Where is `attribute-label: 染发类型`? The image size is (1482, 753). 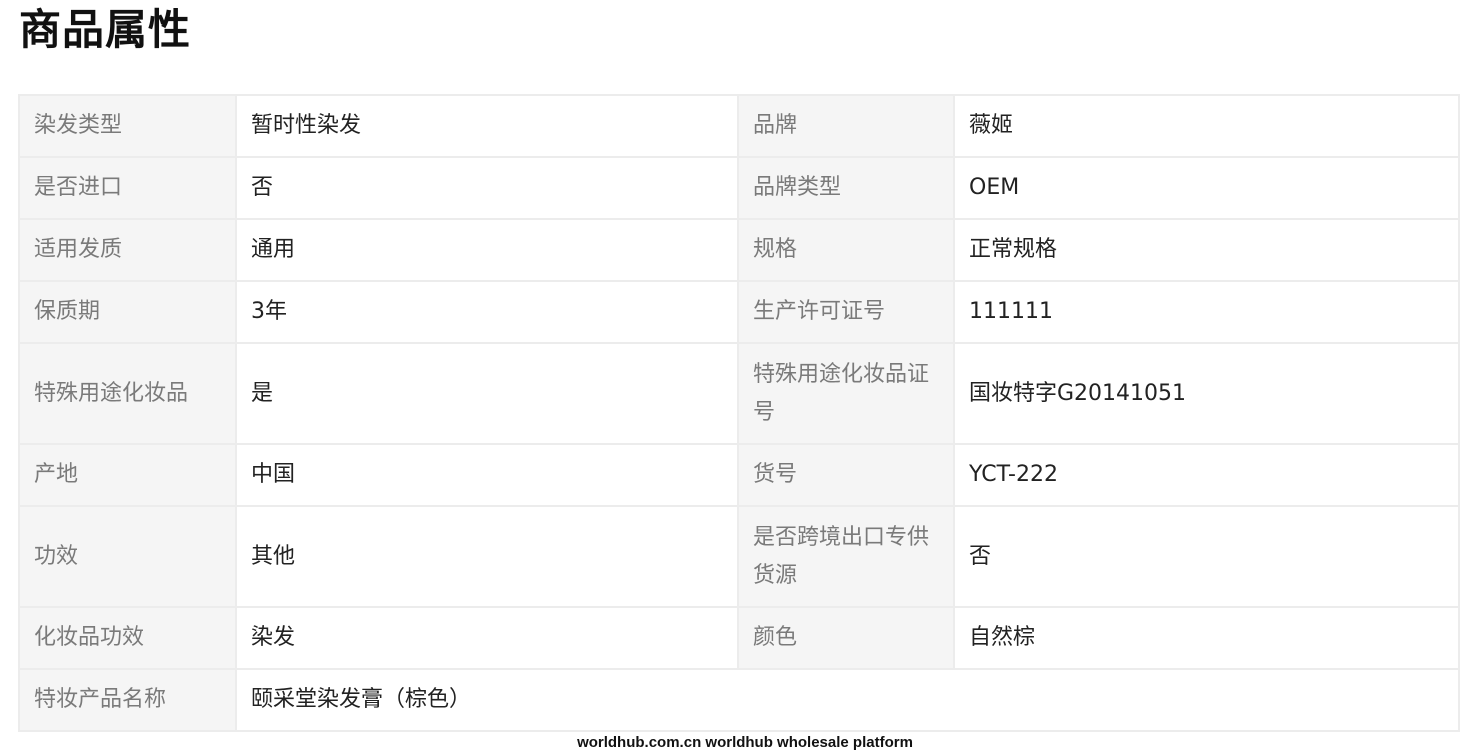 attribute-label: 染发类型 is located at coordinates (127, 126).